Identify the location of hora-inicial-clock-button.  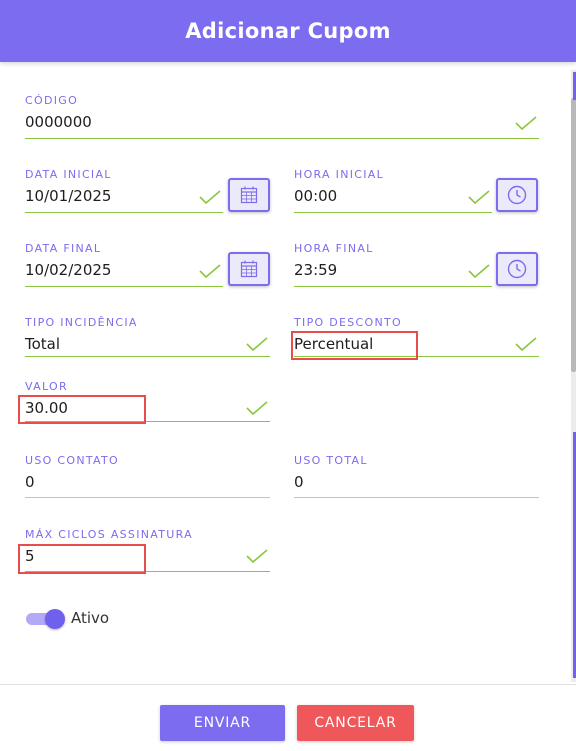
(517, 195).